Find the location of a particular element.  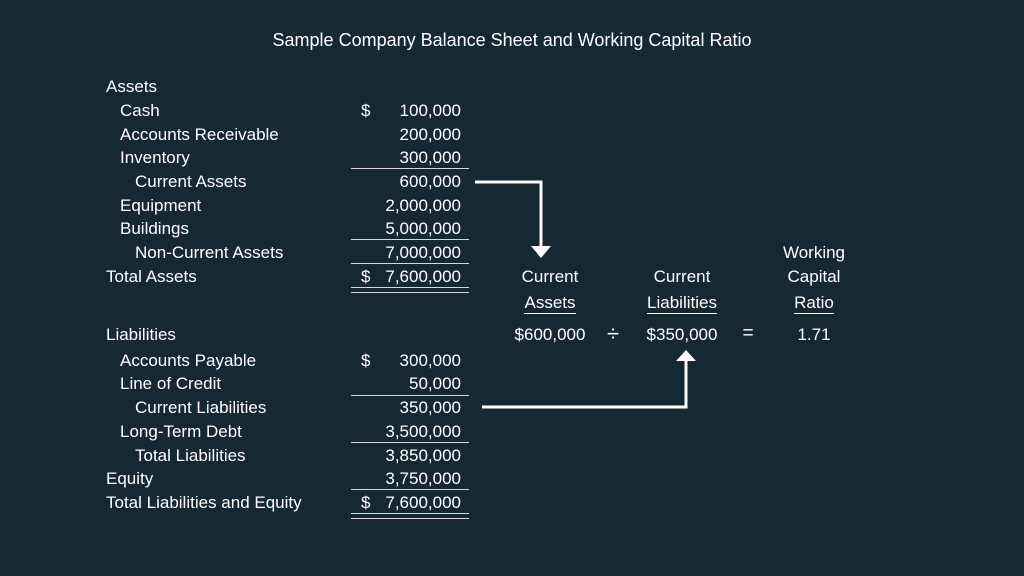

current-assets-arrow-icon is located at coordinates (513, 219).